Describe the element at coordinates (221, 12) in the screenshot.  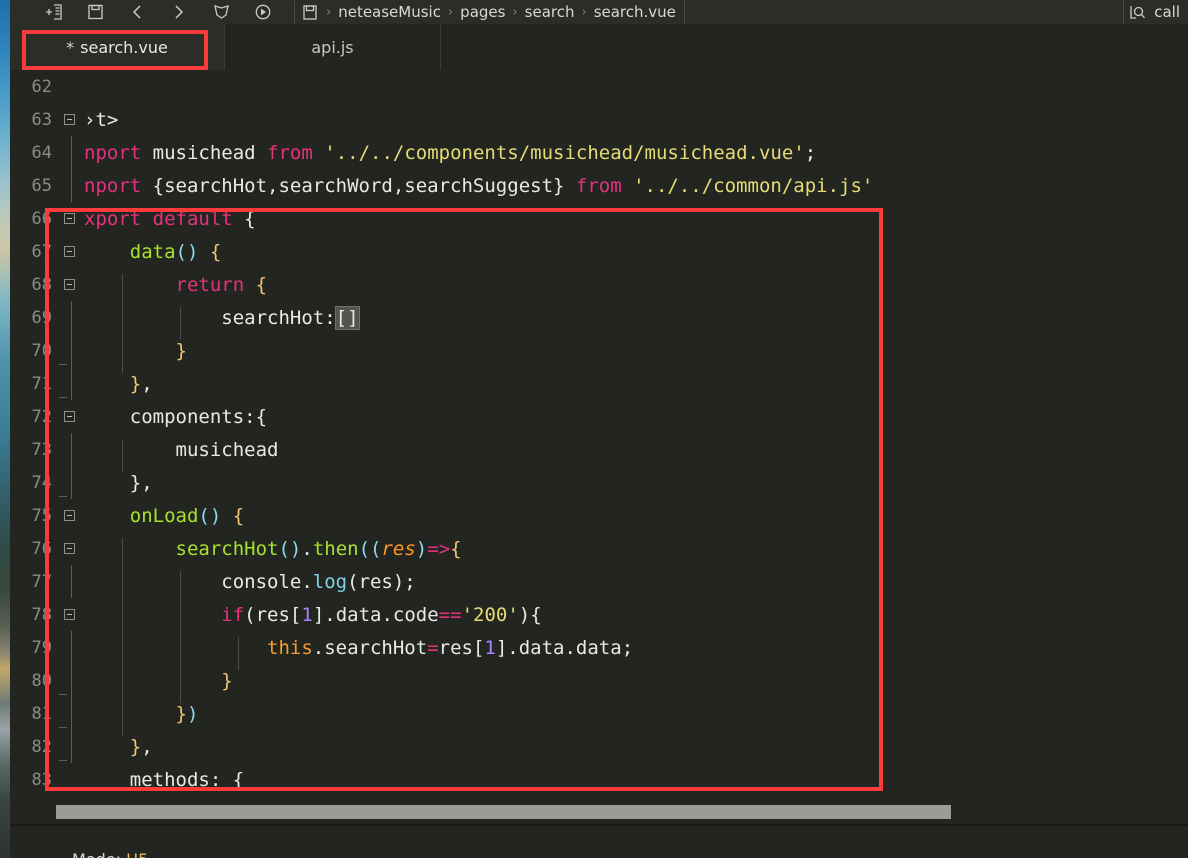
I see `bookmark-icon` at that location.